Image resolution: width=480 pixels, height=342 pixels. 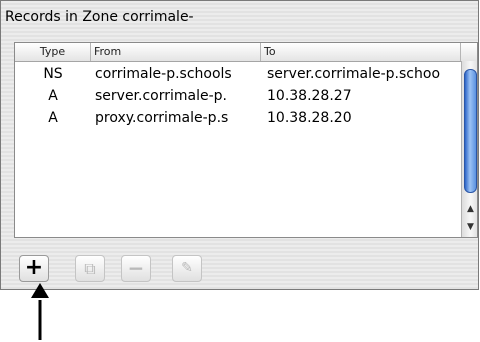 What do you see at coordinates (40, 311) in the screenshot?
I see `pointer-arrow-icon` at bounding box center [40, 311].